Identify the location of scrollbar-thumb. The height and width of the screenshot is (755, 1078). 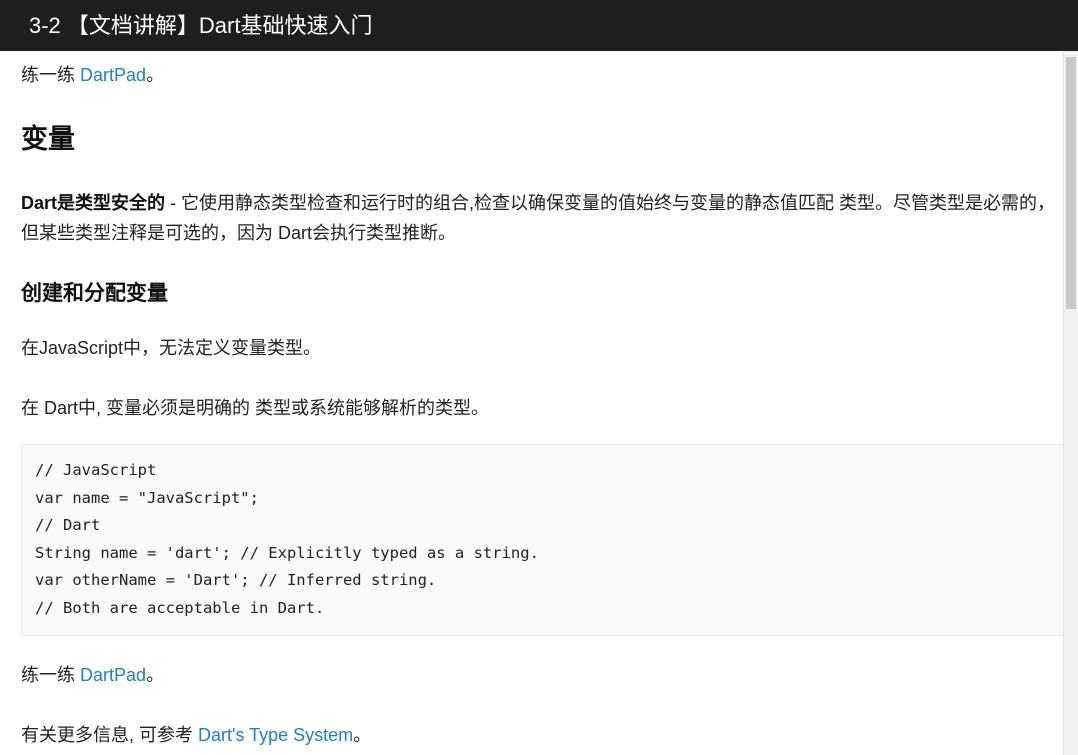
(1071, 183).